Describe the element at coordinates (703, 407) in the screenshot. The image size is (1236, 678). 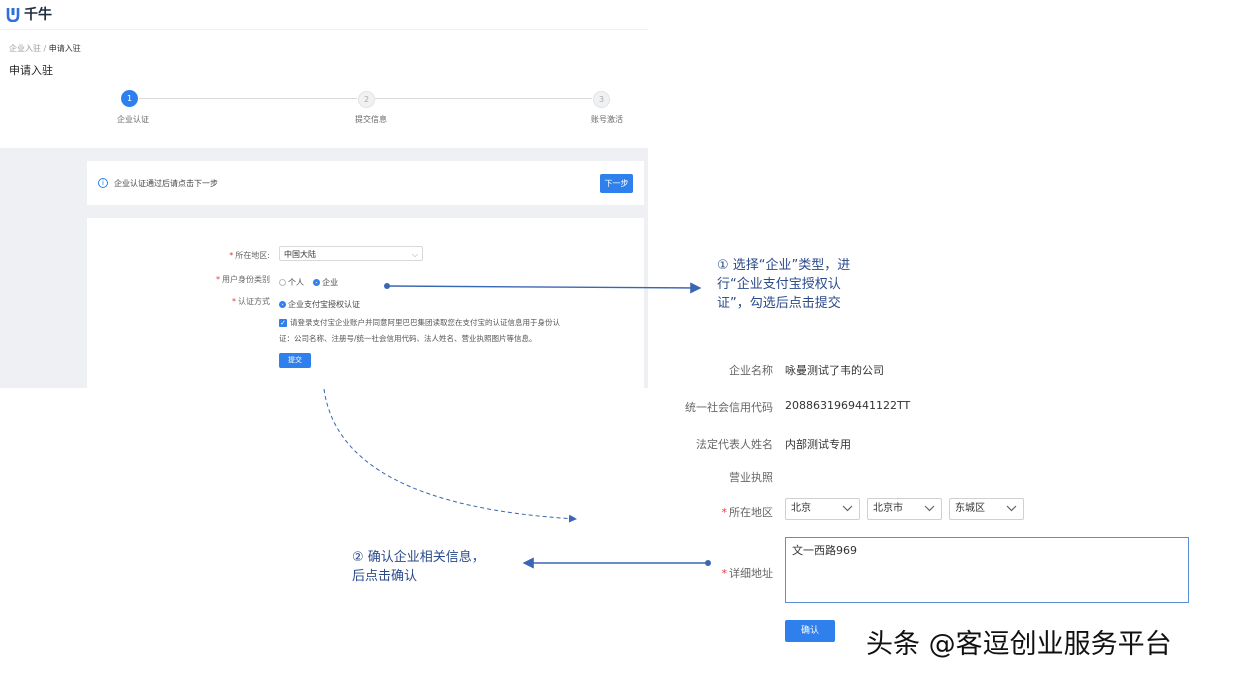
I see `credit-code-label: 统一社会信用代码` at that location.